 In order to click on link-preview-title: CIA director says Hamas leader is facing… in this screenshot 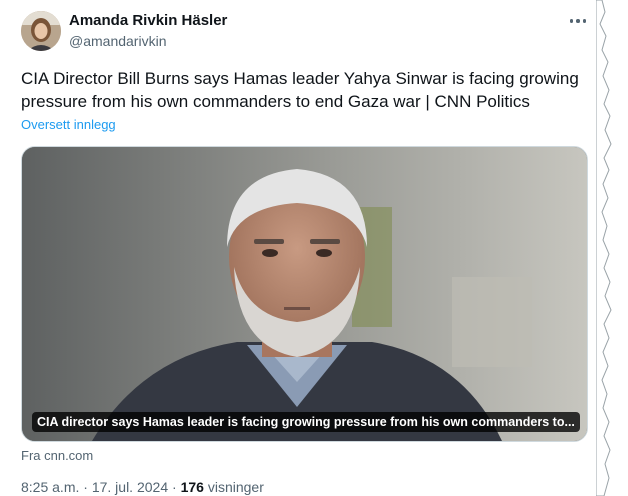, I will do `click(306, 422)`.